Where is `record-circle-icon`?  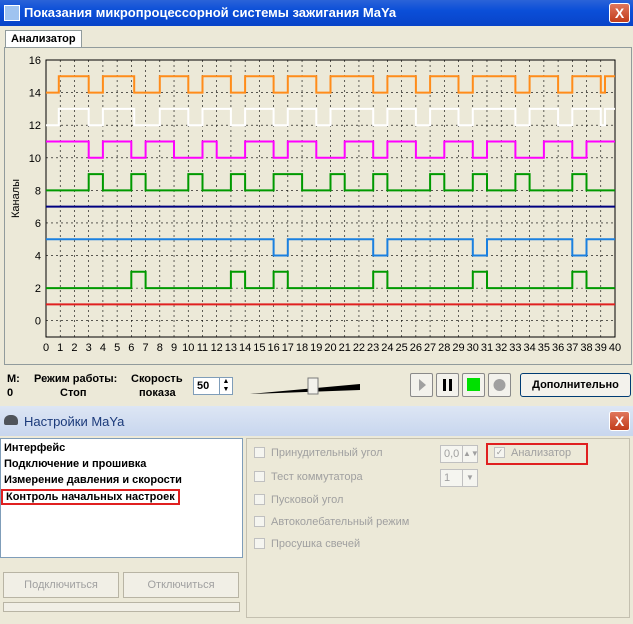
record-circle-icon is located at coordinates (499, 385).